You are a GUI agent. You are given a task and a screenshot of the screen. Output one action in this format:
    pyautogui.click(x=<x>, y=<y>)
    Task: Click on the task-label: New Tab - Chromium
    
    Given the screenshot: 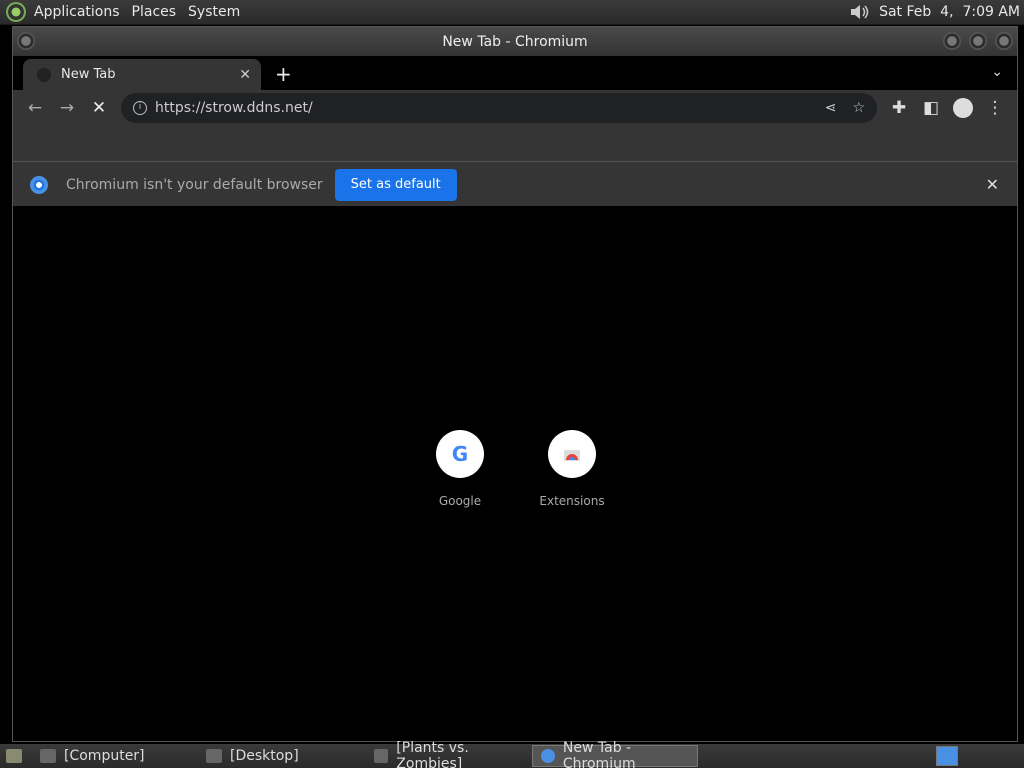 What is the action you would take?
    pyautogui.click(x=599, y=754)
    